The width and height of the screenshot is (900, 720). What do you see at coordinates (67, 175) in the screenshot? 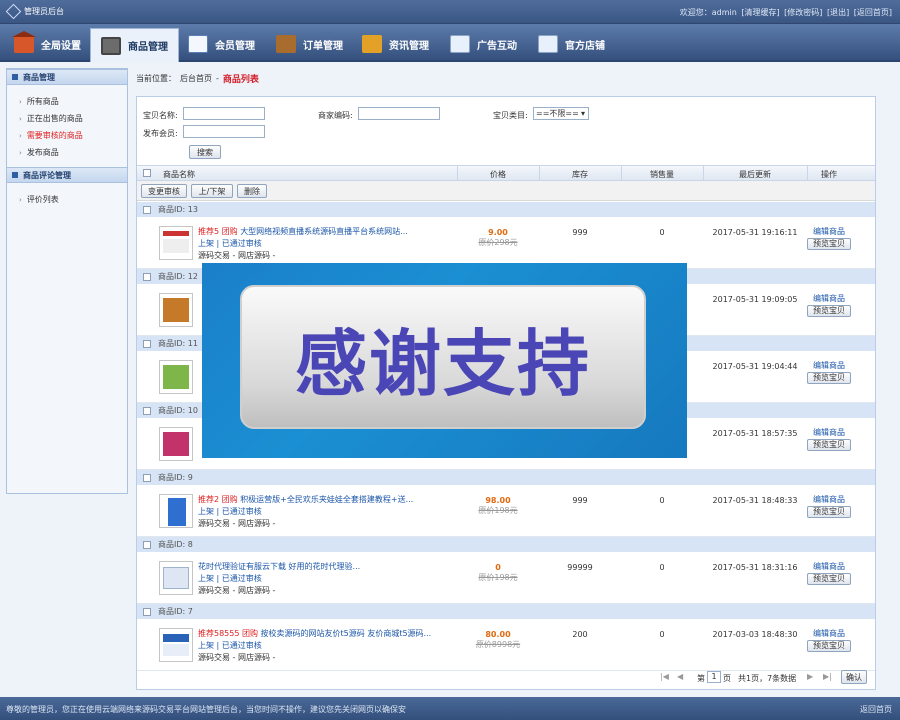
I see `sidebar-section-comments: 商品评论管理` at bounding box center [67, 175].